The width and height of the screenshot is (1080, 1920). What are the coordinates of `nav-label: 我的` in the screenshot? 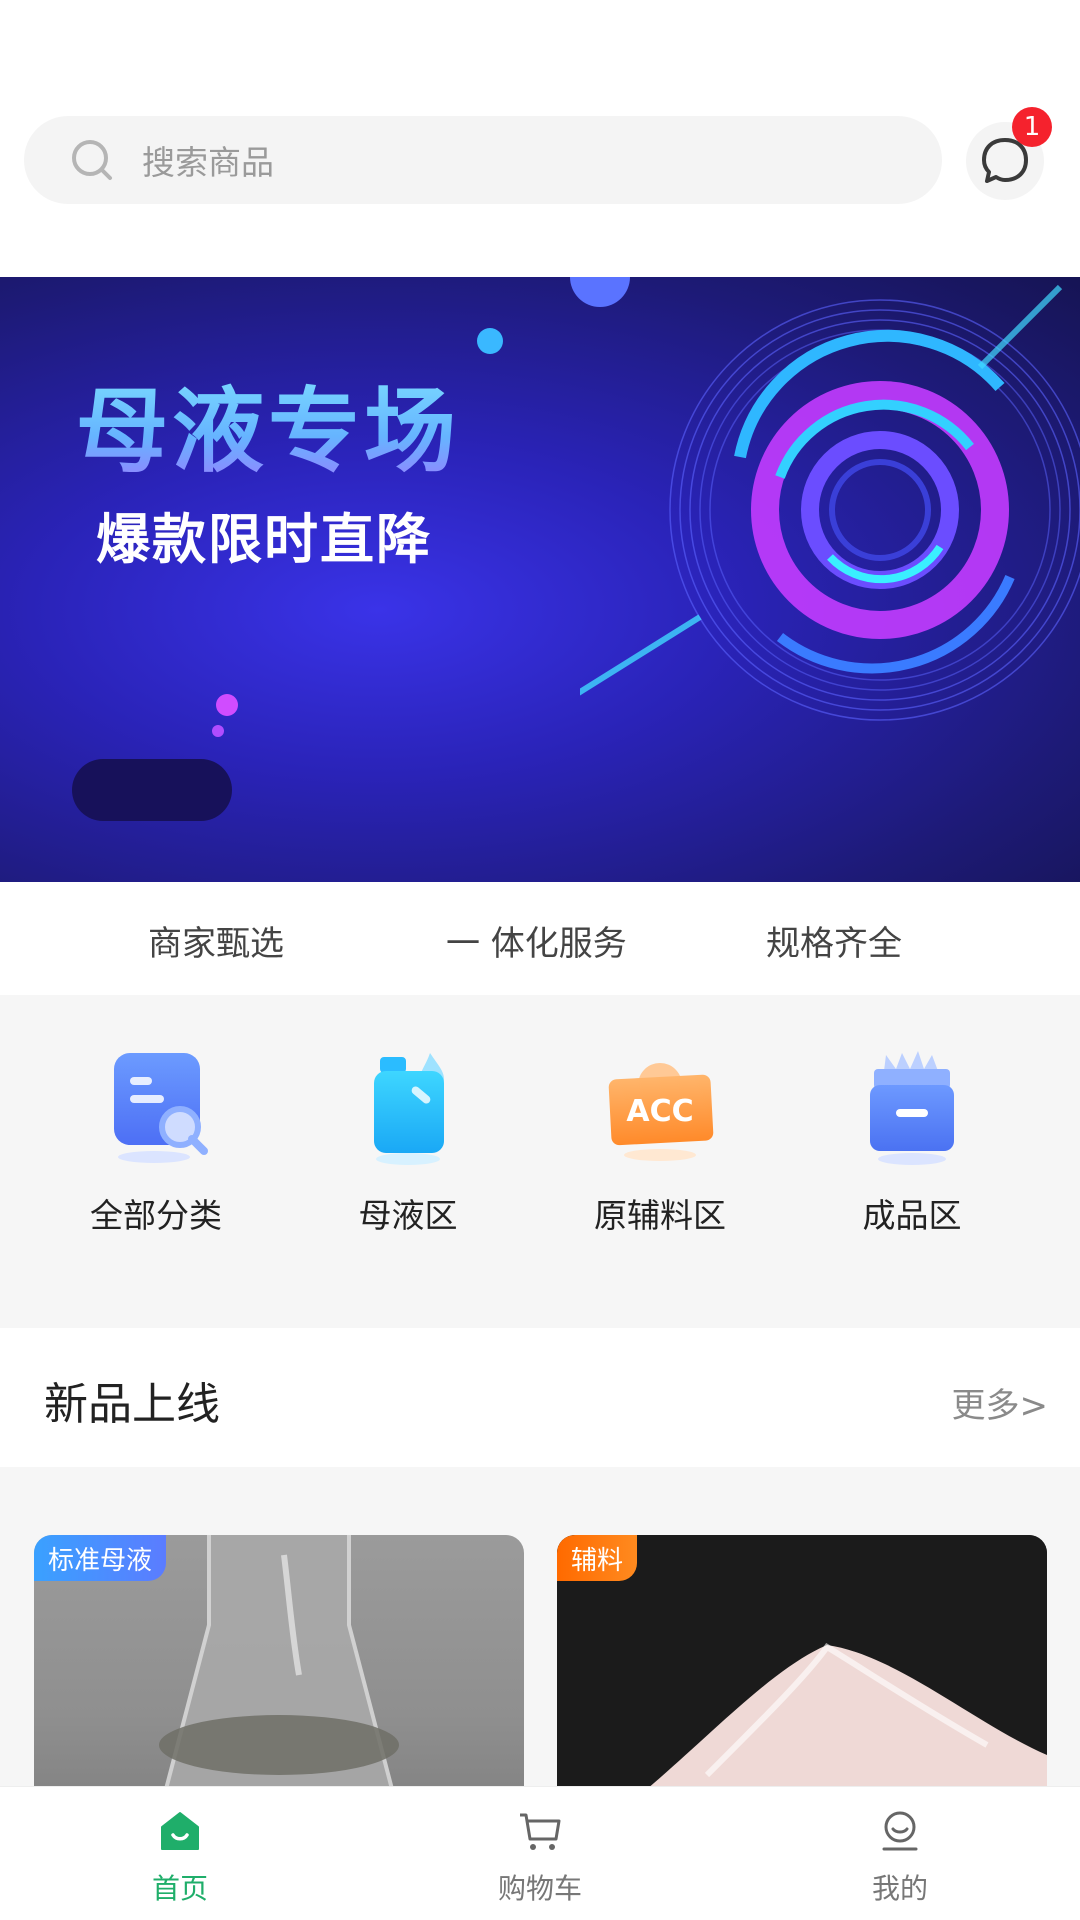 It's located at (899, 1888).